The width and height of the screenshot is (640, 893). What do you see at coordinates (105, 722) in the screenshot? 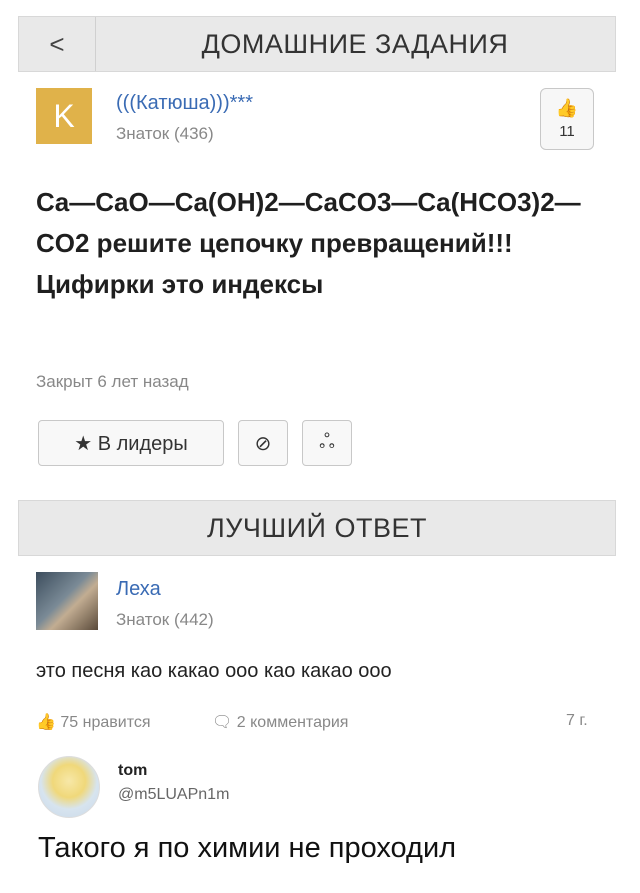
I see `answer-likes-label: 75 нравится` at bounding box center [105, 722].